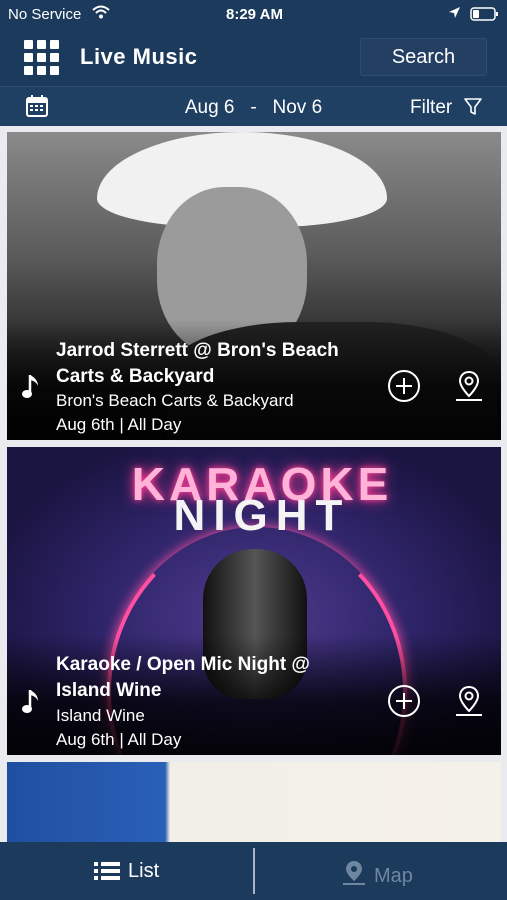 The image size is (507, 900). I want to click on date-range-bar: Aug 6 - Nov 6 Filter, so click(253, 106).